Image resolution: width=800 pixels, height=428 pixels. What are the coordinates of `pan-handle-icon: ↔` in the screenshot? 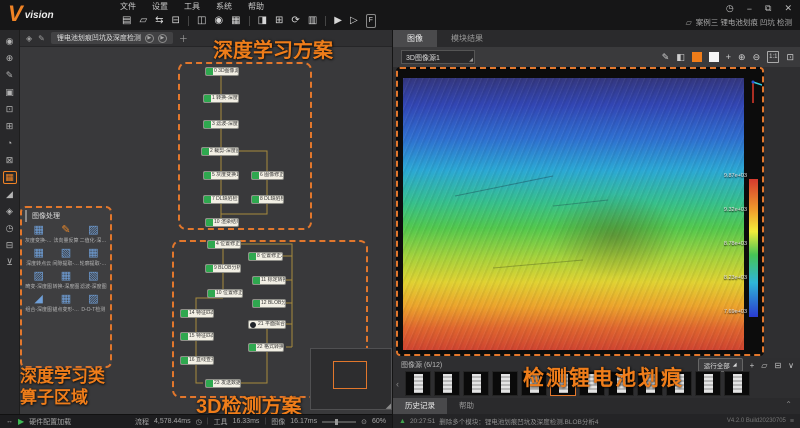 It's located at (9, 421).